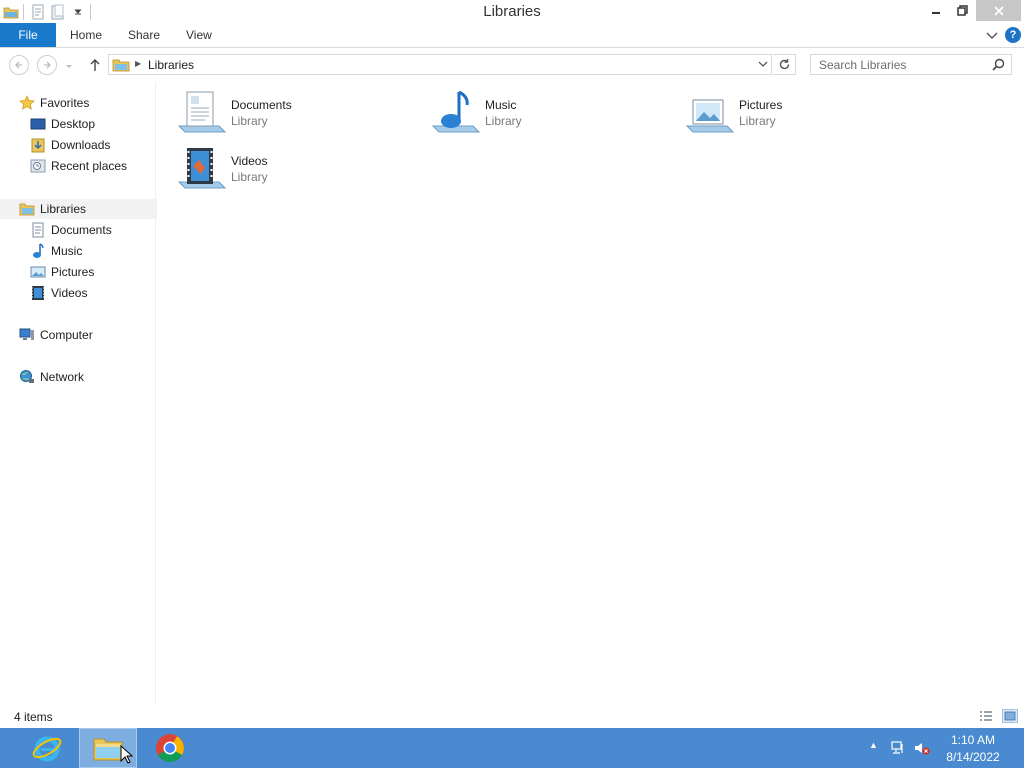 This screenshot has width=1024, height=768. What do you see at coordinates (805, 114) in the screenshot?
I see `library-tile-pictures: Pictures Library` at bounding box center [805, 114].